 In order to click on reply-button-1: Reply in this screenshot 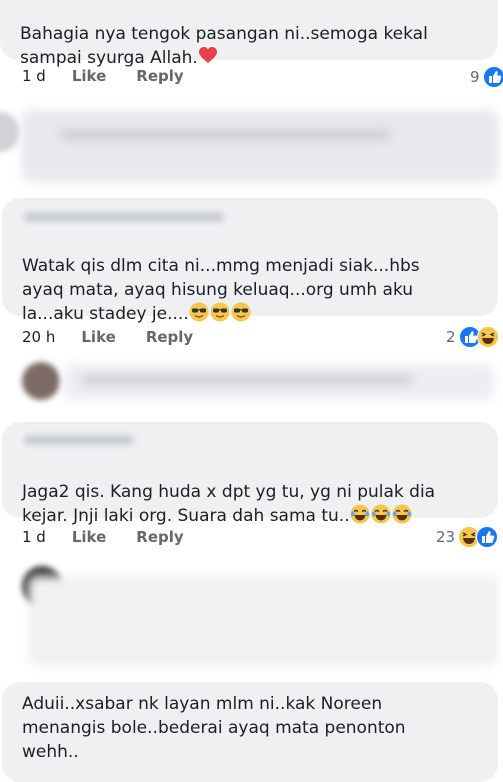, I will do `click(159, 76)`.